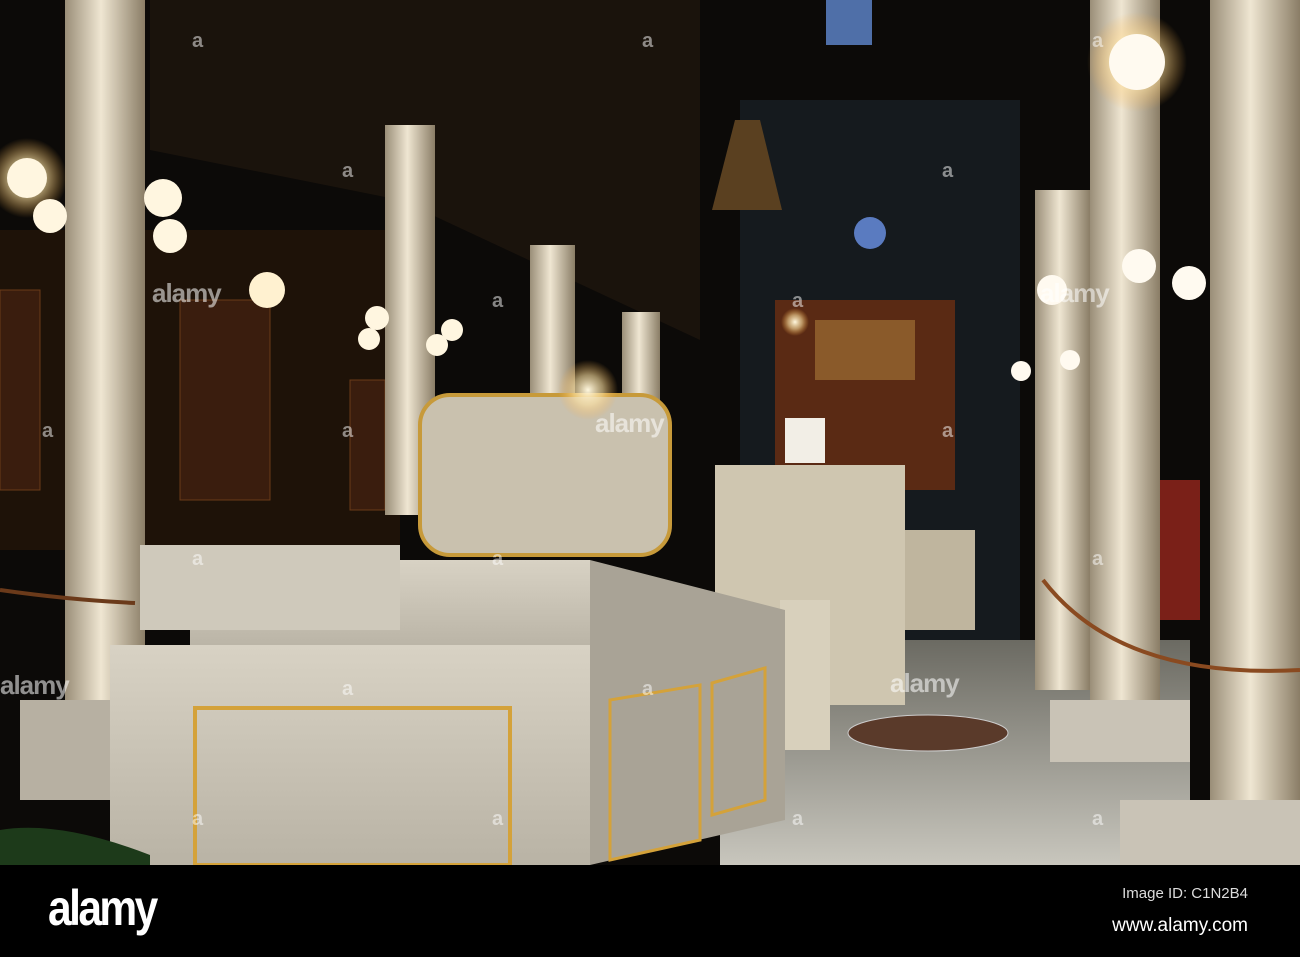 Image resolution: width=1300 pixels, height=957 pixels. What do you see at coordinates (225, 400) in the screenshot?
I see `window-screen` at bounding box center [225, 400].